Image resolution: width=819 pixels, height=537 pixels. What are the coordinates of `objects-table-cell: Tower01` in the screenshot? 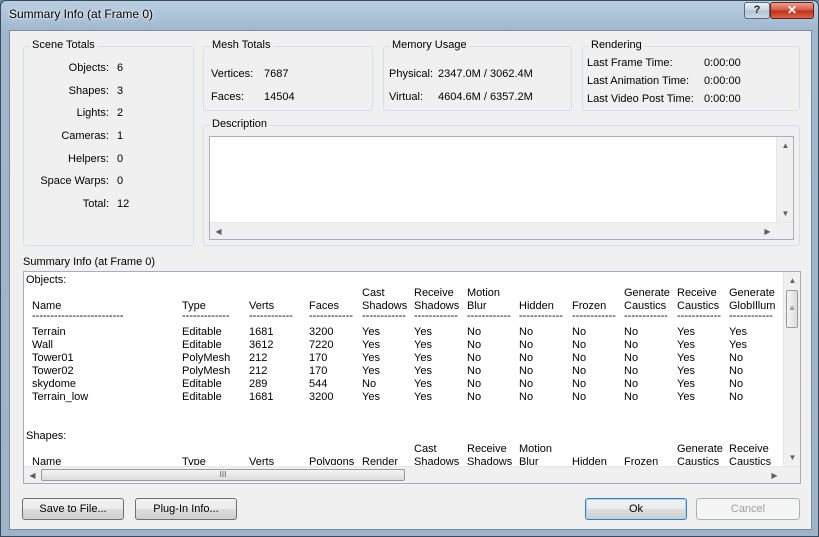 It's located at (53, 358).